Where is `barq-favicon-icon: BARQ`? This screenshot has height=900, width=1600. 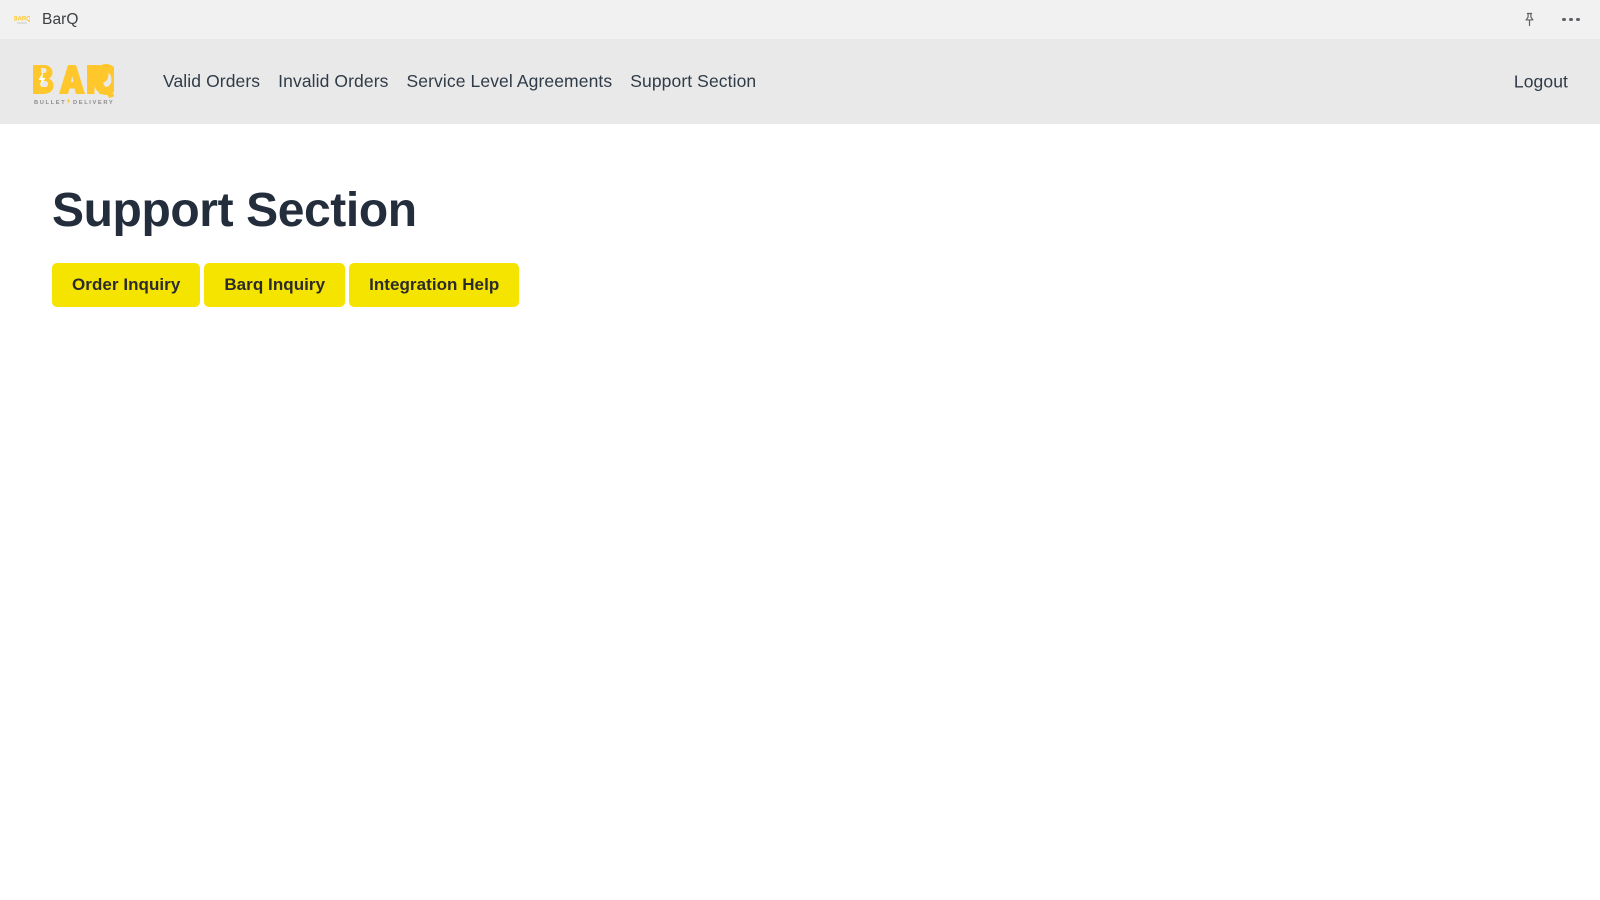 barq-favicon-icon: BARQ is located at coordinates (22, 20).